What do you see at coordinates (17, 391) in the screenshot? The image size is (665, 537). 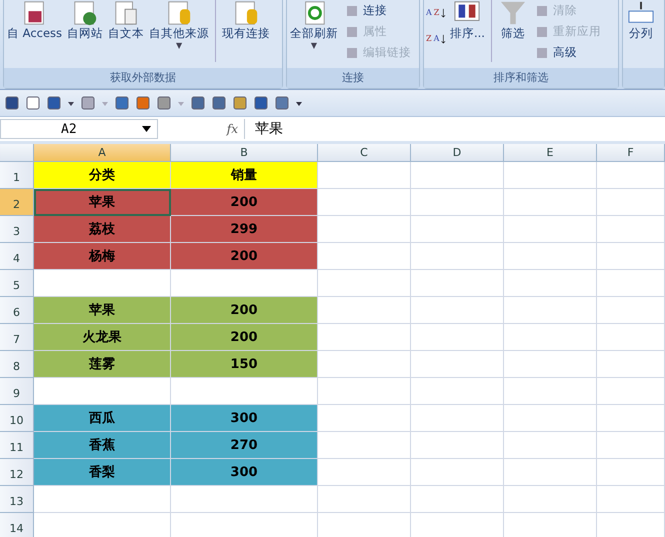 I see `row-header: 9` at bounding box center [17, 391].